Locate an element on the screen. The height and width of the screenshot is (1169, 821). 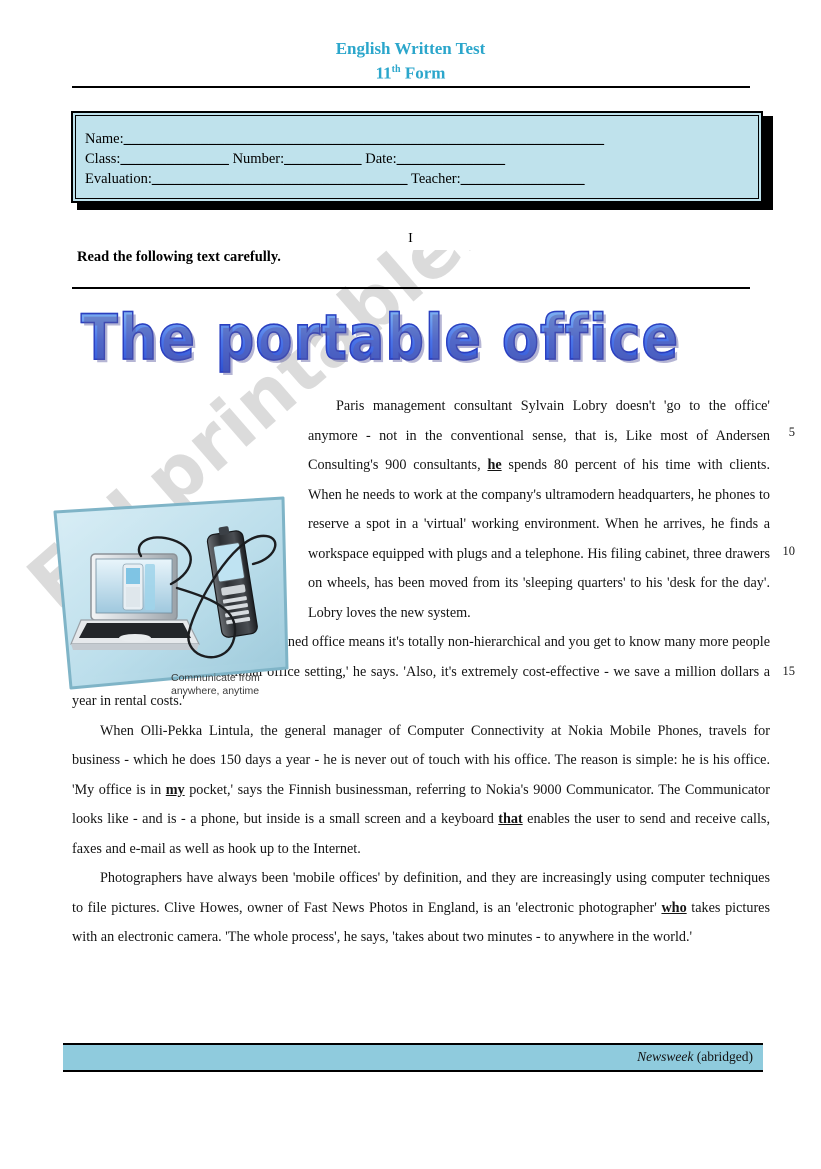
teacher-field: ________________ is located at coordinates (523, 179).